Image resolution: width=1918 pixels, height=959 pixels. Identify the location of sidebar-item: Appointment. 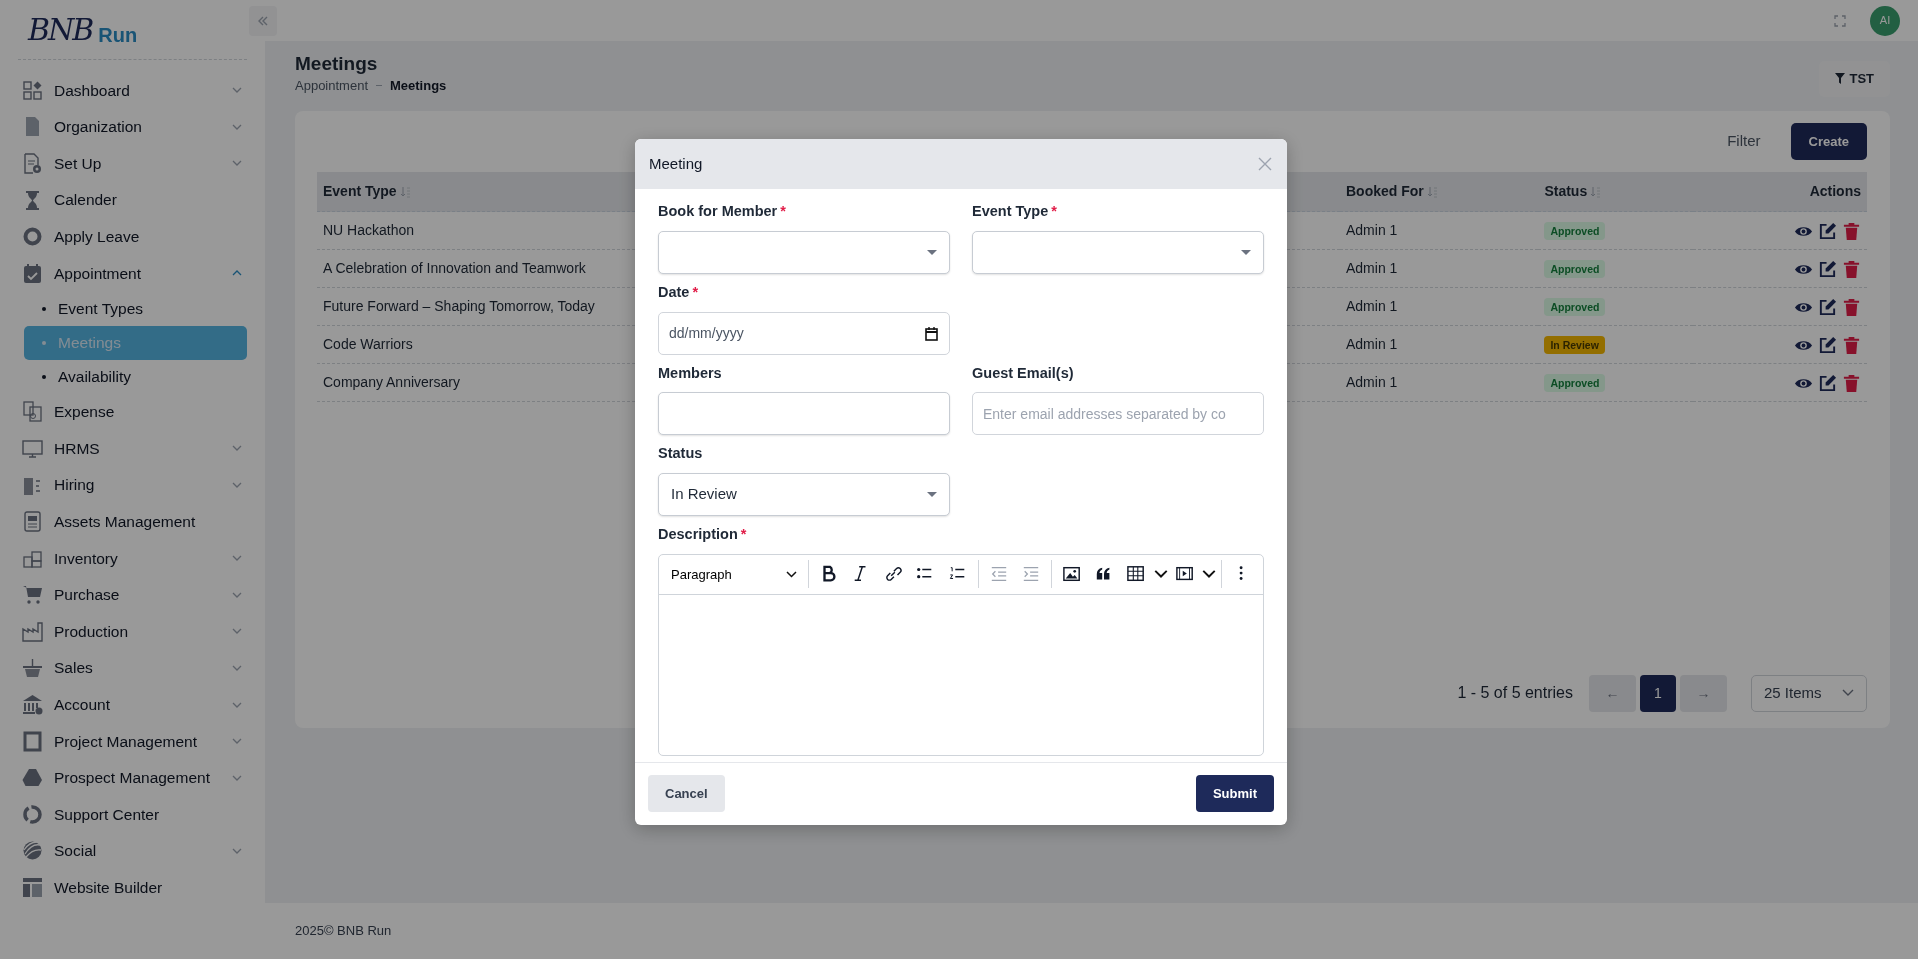
(134, 273).